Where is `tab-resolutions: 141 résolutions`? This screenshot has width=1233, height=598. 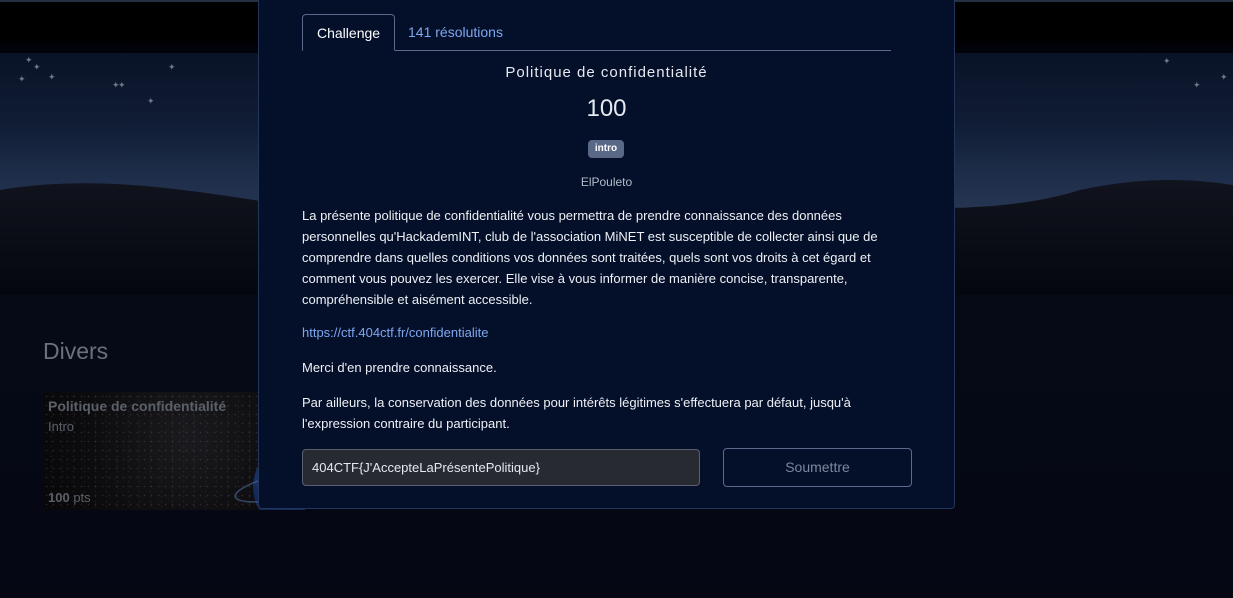 tab-resolutions: 141 résolutions is located at coordinates (455, 31).